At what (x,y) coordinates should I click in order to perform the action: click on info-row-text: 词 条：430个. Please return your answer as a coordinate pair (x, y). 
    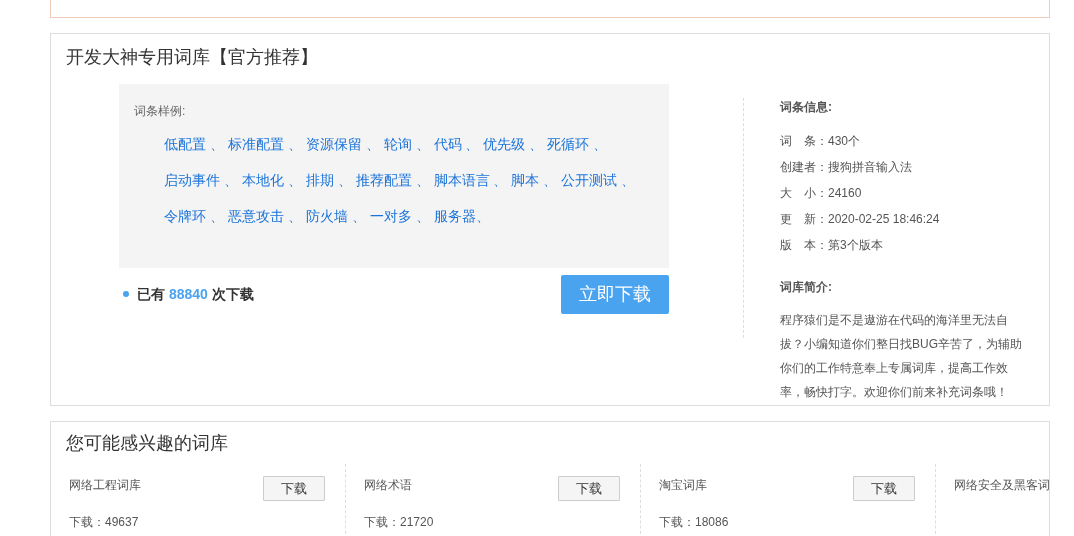
    Looking at the image, I should click on (821, 141).